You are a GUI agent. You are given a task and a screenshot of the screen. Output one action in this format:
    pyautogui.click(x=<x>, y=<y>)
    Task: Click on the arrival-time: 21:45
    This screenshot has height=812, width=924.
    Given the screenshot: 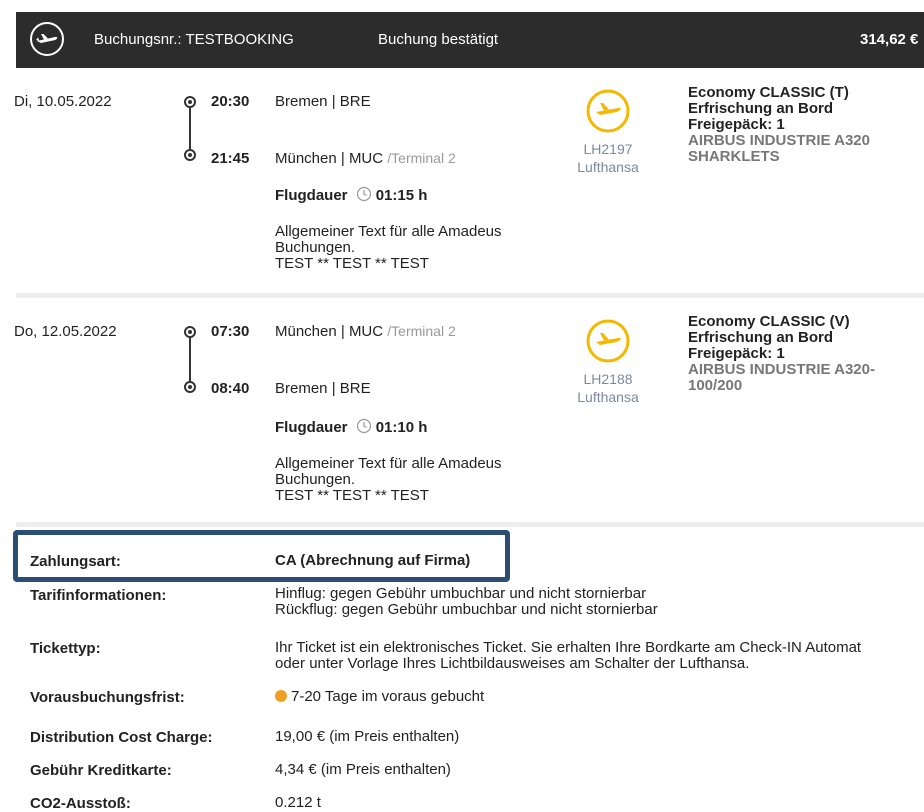 What is the action you would take?
    pyautogui.click(x=230, y=158)
    